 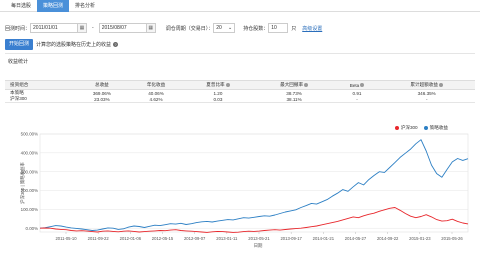 I want to click on table-header-row: 投资组合 总收益 年化收益 夏普比率 最大回撤率 Beta 累计超额收益, so click(x=240, y=85).